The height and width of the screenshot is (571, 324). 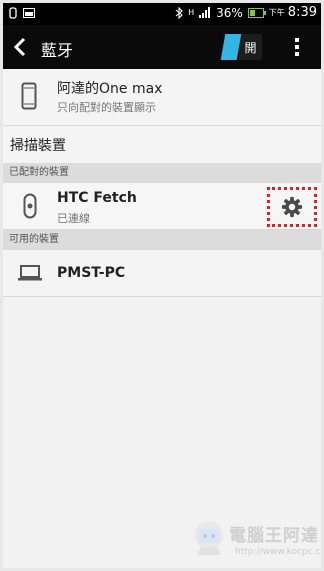 What do you see at coordinates (250, 47) in the screenshot?
I see `toggle-label: 開` at bounding box center [250, 47].